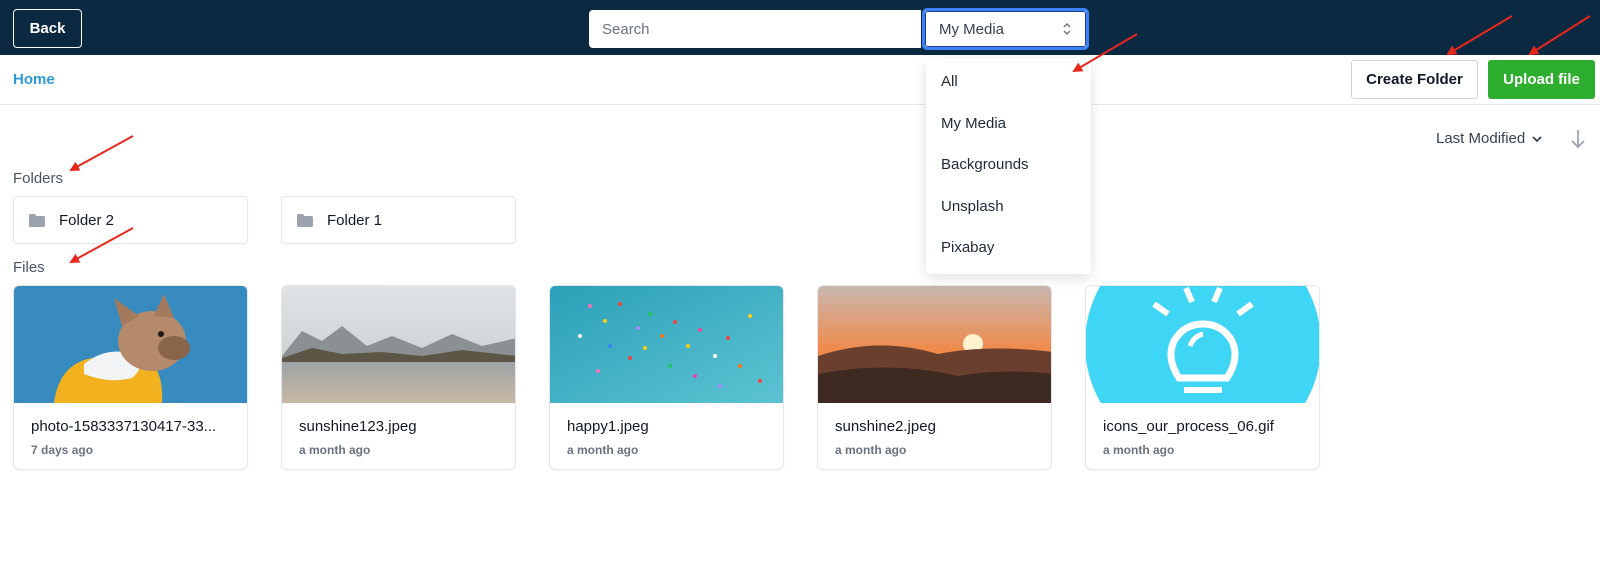  Describe the element at coordinates (972, 29) in the screenshot. I see `media-select-value: My Media` at that location.